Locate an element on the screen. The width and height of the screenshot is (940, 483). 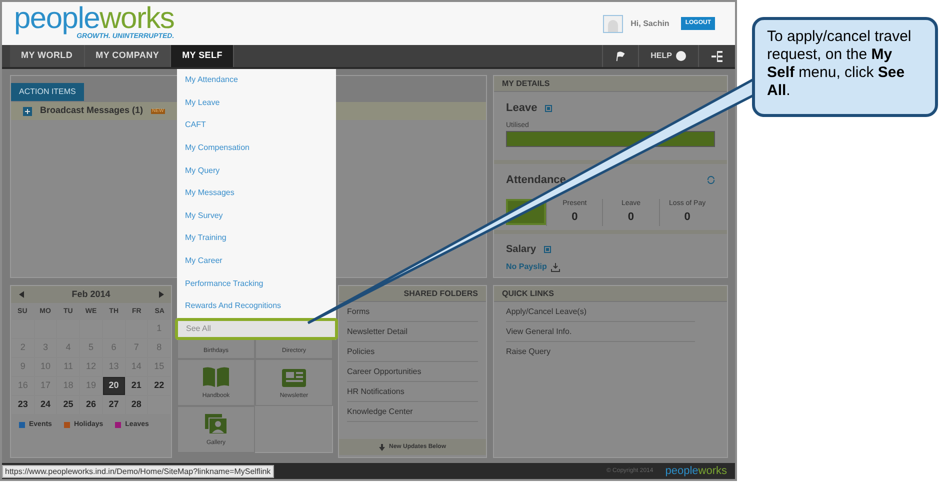
leave-title: Leave is located at coordinates (522, 108).